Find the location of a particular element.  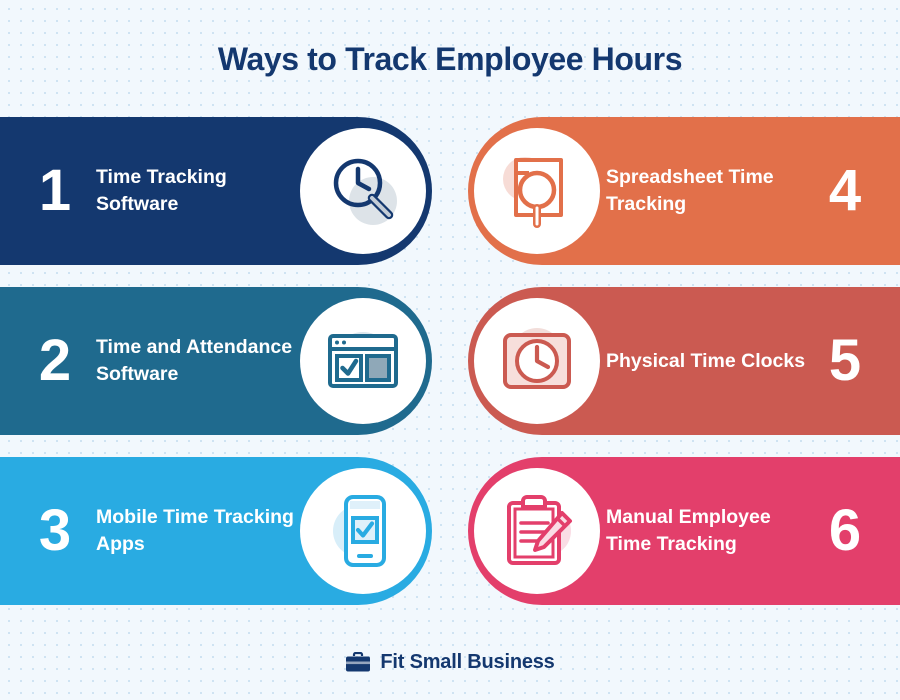

list-item-6: Manual Employee Time Tracking 6 is located at coordinates (684, 531).